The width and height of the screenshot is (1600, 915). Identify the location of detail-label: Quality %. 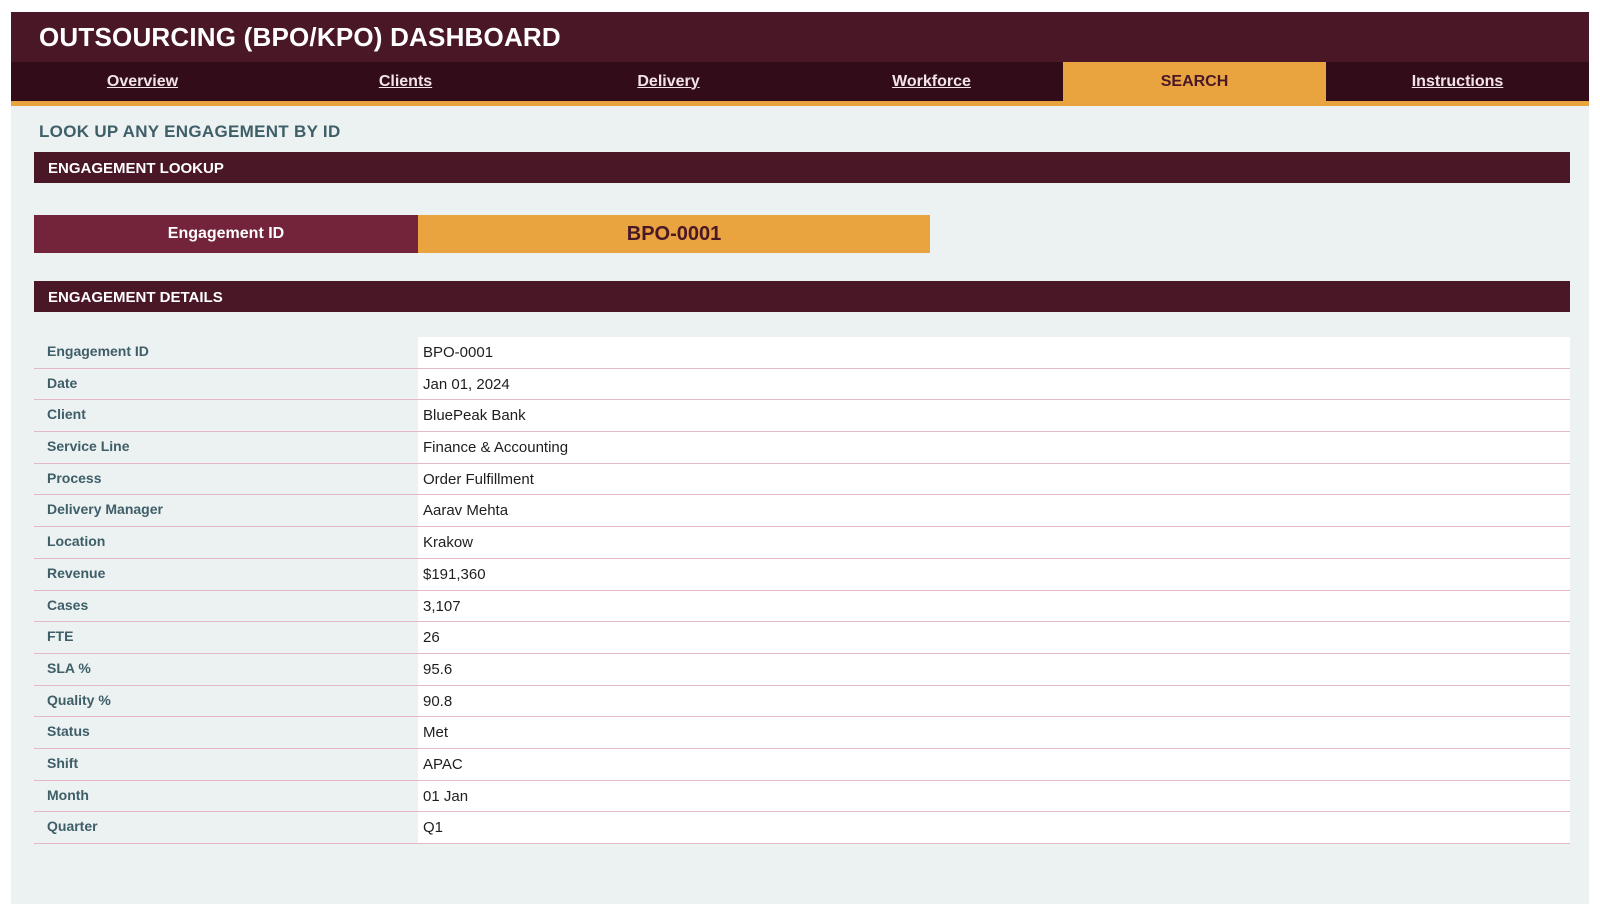
(79, 699).